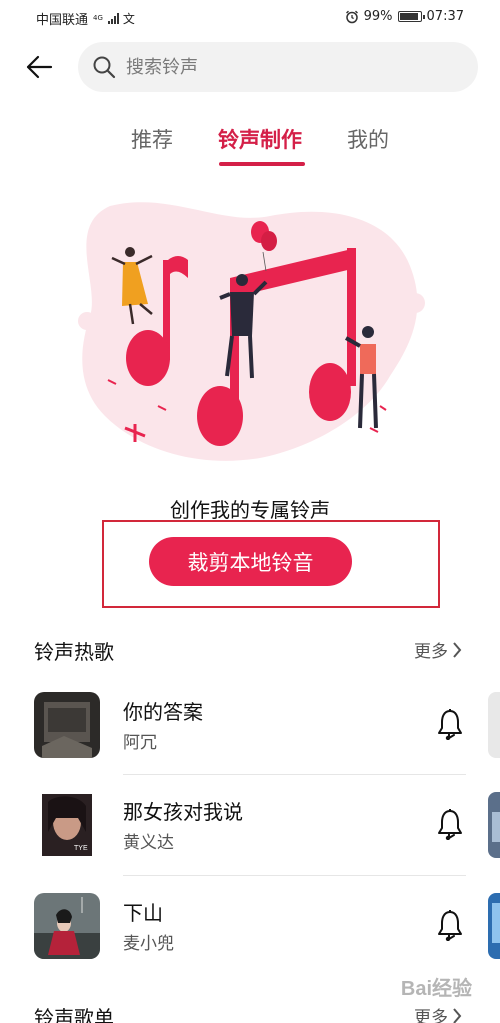 This screenshot has width=500, height=1023. I want to click on hot-songs-title: 铃声热歌, so click(74, 652).